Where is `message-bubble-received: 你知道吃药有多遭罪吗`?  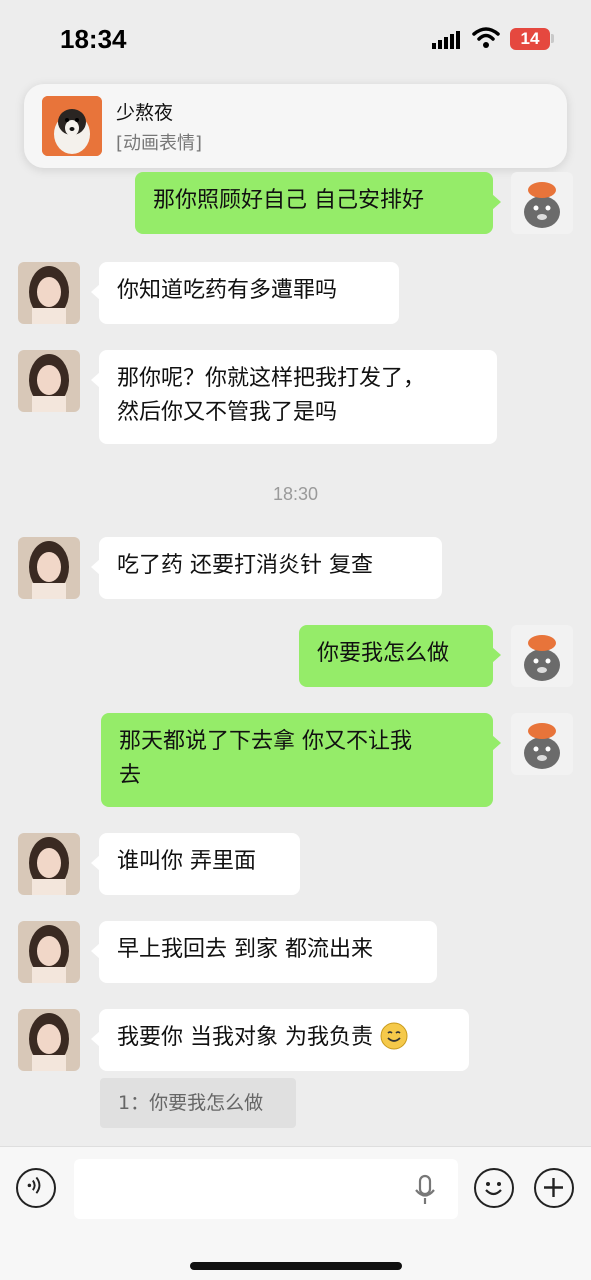
message-bubble-received: 你知道吃药有多遭罪吗 is located at coordinates (245, 293).